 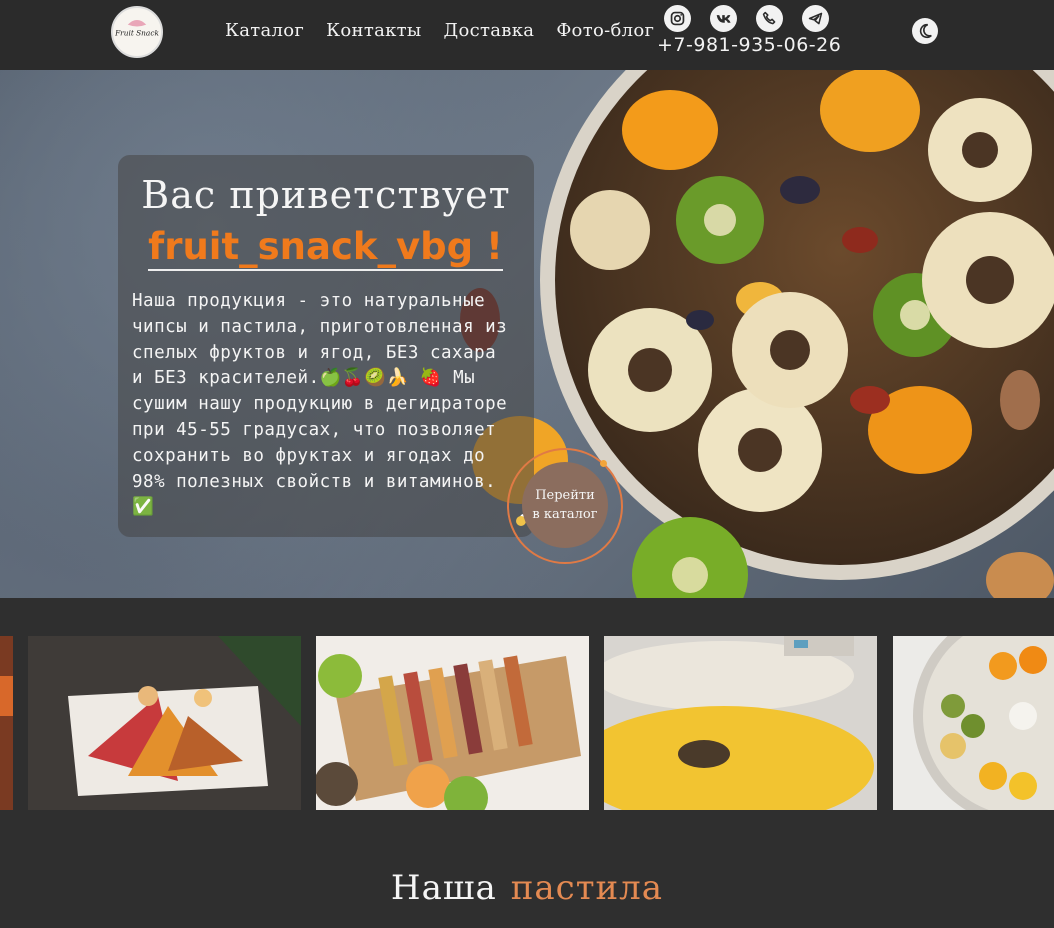 I want to click on main-nav: Каталог Контакты Доставка Фото-блог, so click(x=439, y=30).